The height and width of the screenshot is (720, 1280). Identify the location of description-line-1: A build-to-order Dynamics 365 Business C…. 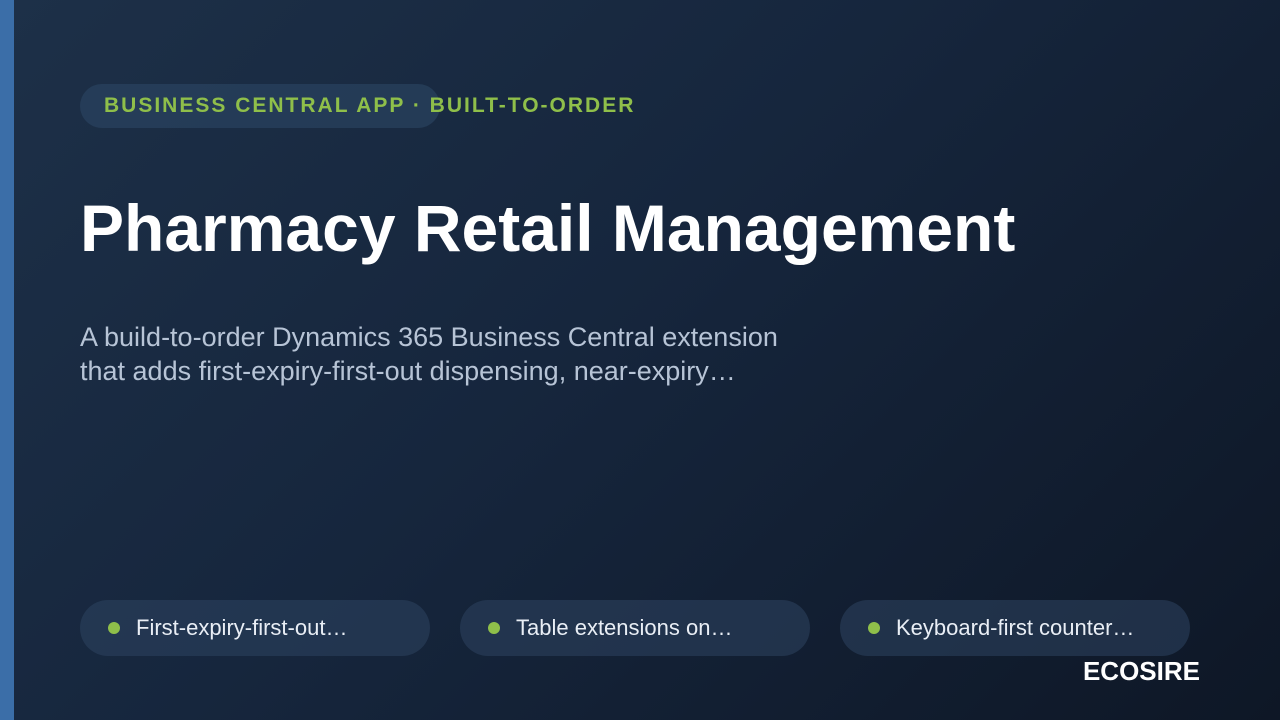
(429, 337).